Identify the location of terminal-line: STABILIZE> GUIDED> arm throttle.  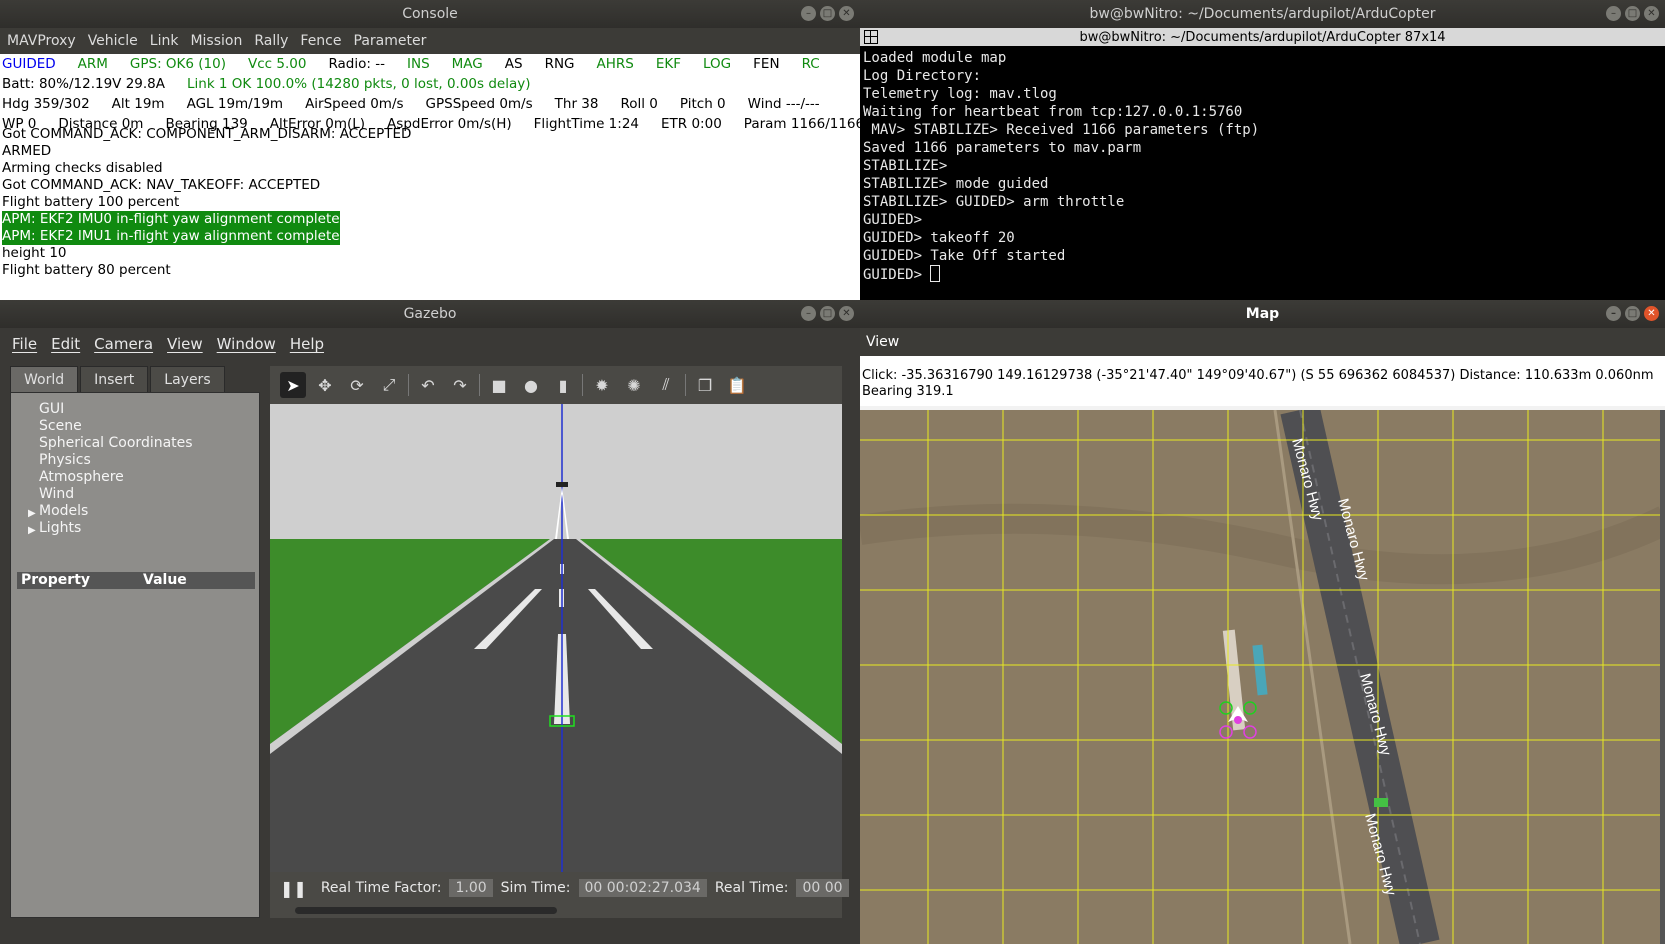
(994, 202).